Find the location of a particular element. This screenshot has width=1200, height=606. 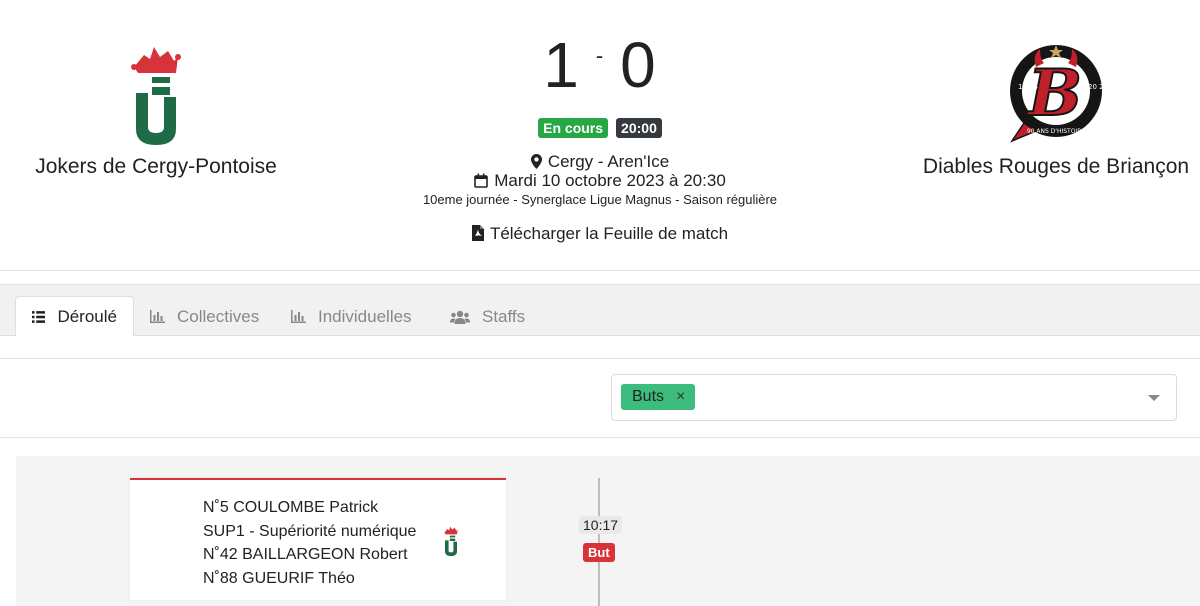

jokers-logo-icon is located at coordinates (451, 543).